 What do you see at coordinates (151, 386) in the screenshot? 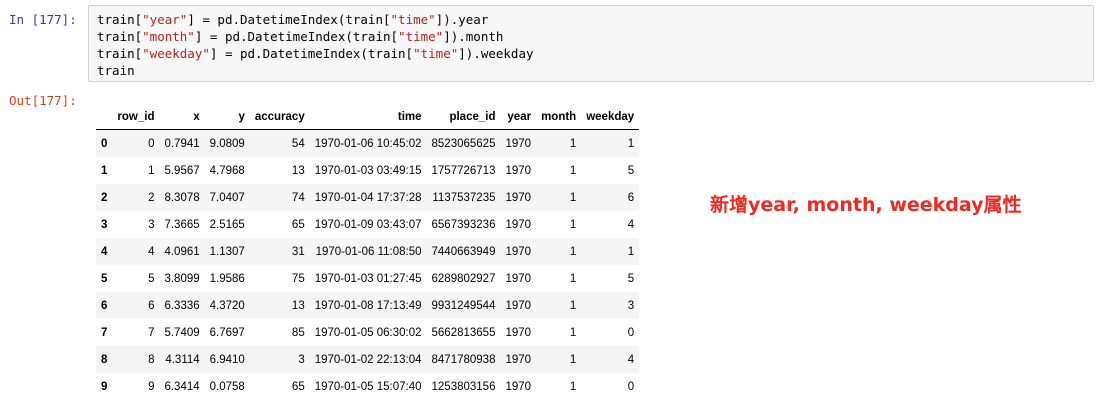
I see `table-cell: 9` at bounding box center [151, 386].